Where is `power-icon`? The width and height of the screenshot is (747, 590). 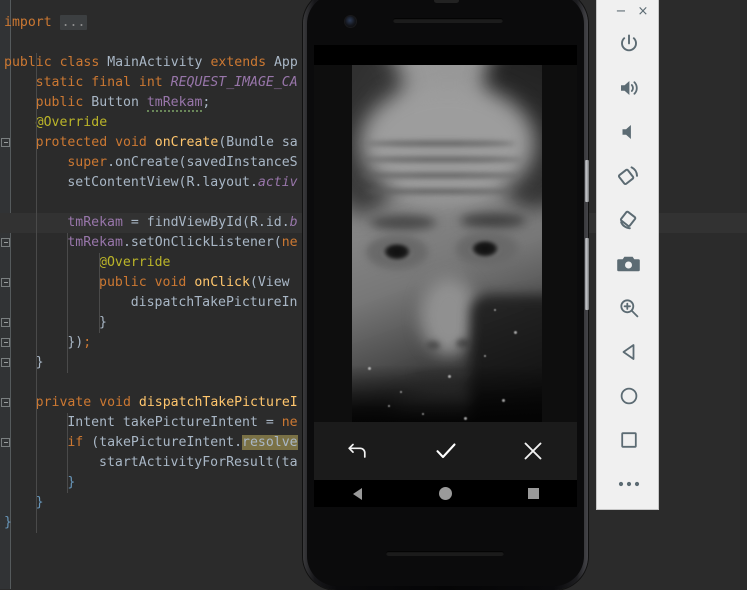 power-icon is located at coordinates (629, 44).